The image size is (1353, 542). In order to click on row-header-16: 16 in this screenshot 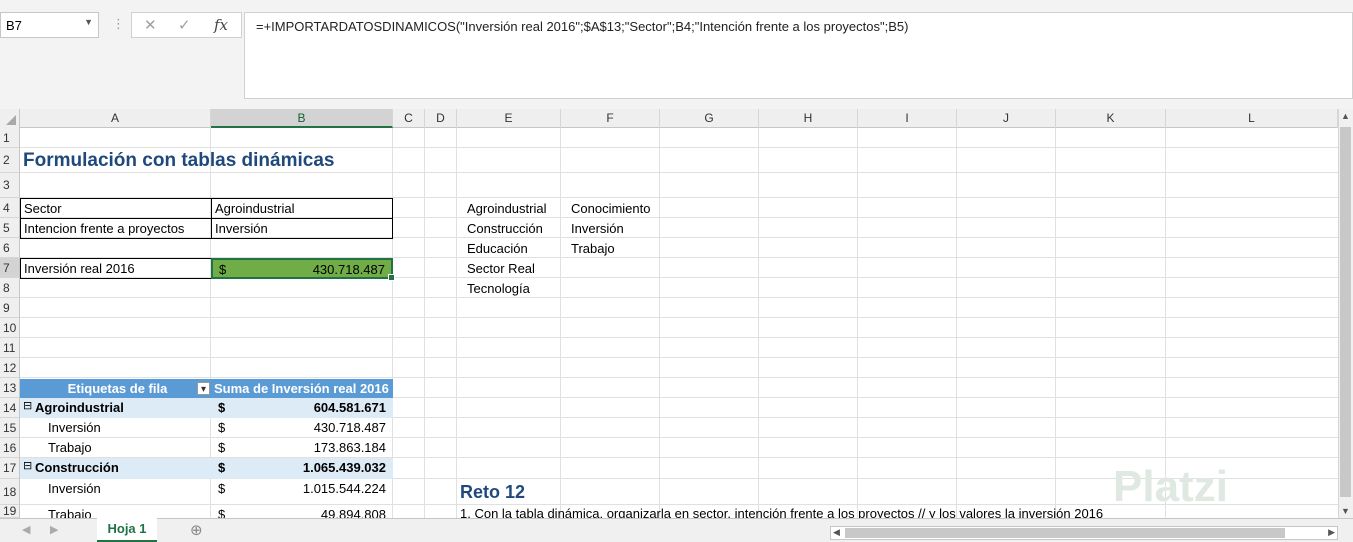, I will do `click(10, 448)`.